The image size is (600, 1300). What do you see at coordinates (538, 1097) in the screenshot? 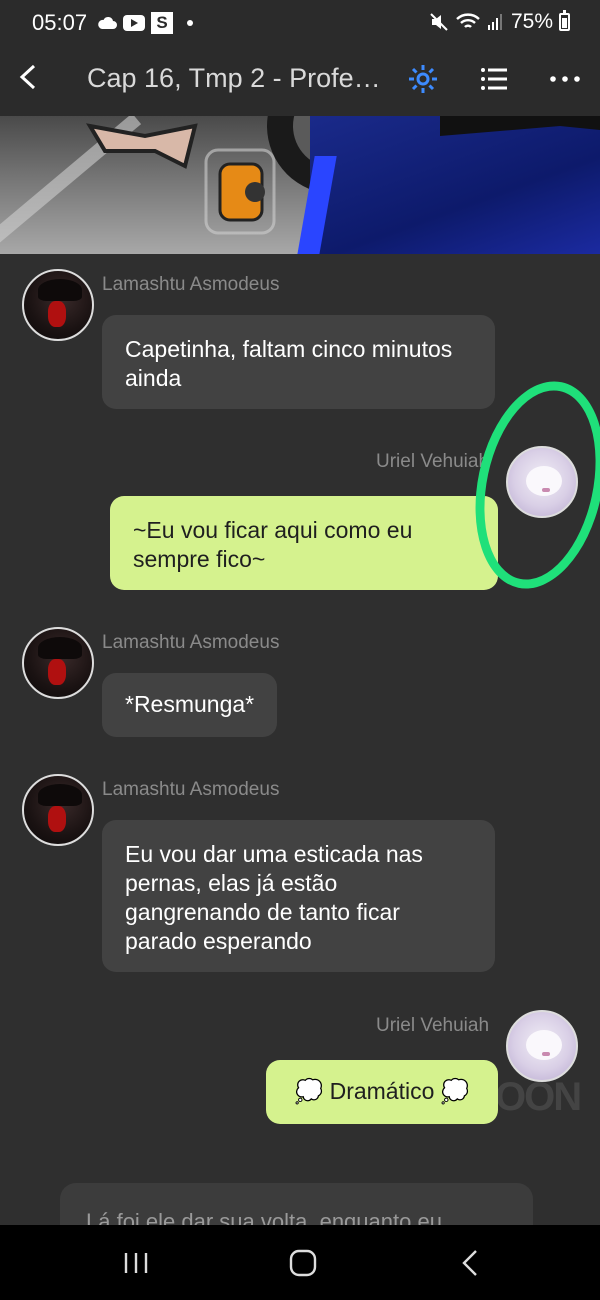
I see `watermark-logo: OON` at bounding box center [538, 1097].